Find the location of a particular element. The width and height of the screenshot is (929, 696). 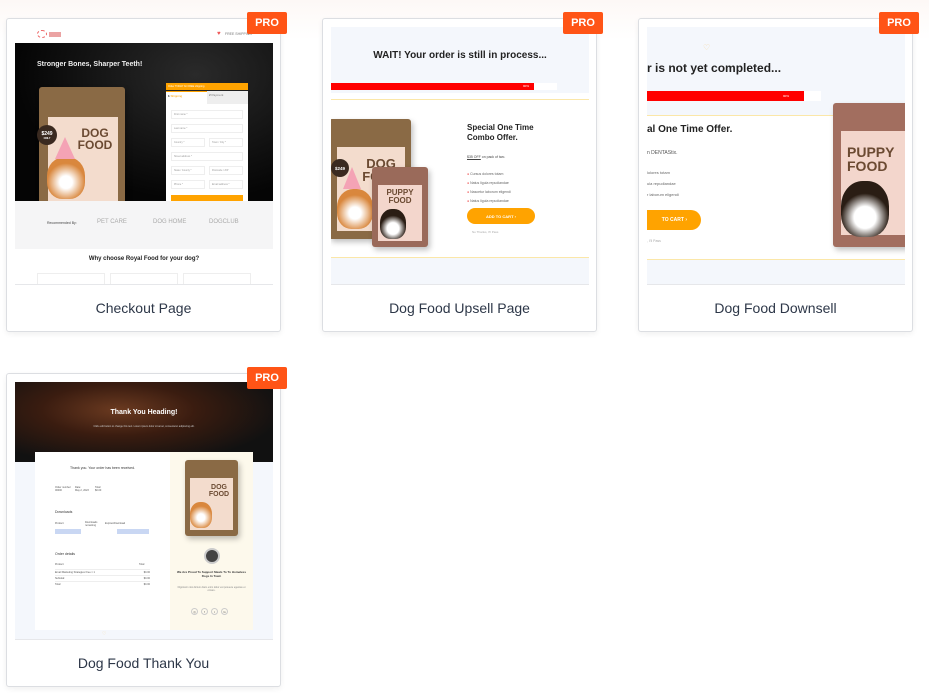

partner-logo: DOG HOME is located at coordinates (170, 222).